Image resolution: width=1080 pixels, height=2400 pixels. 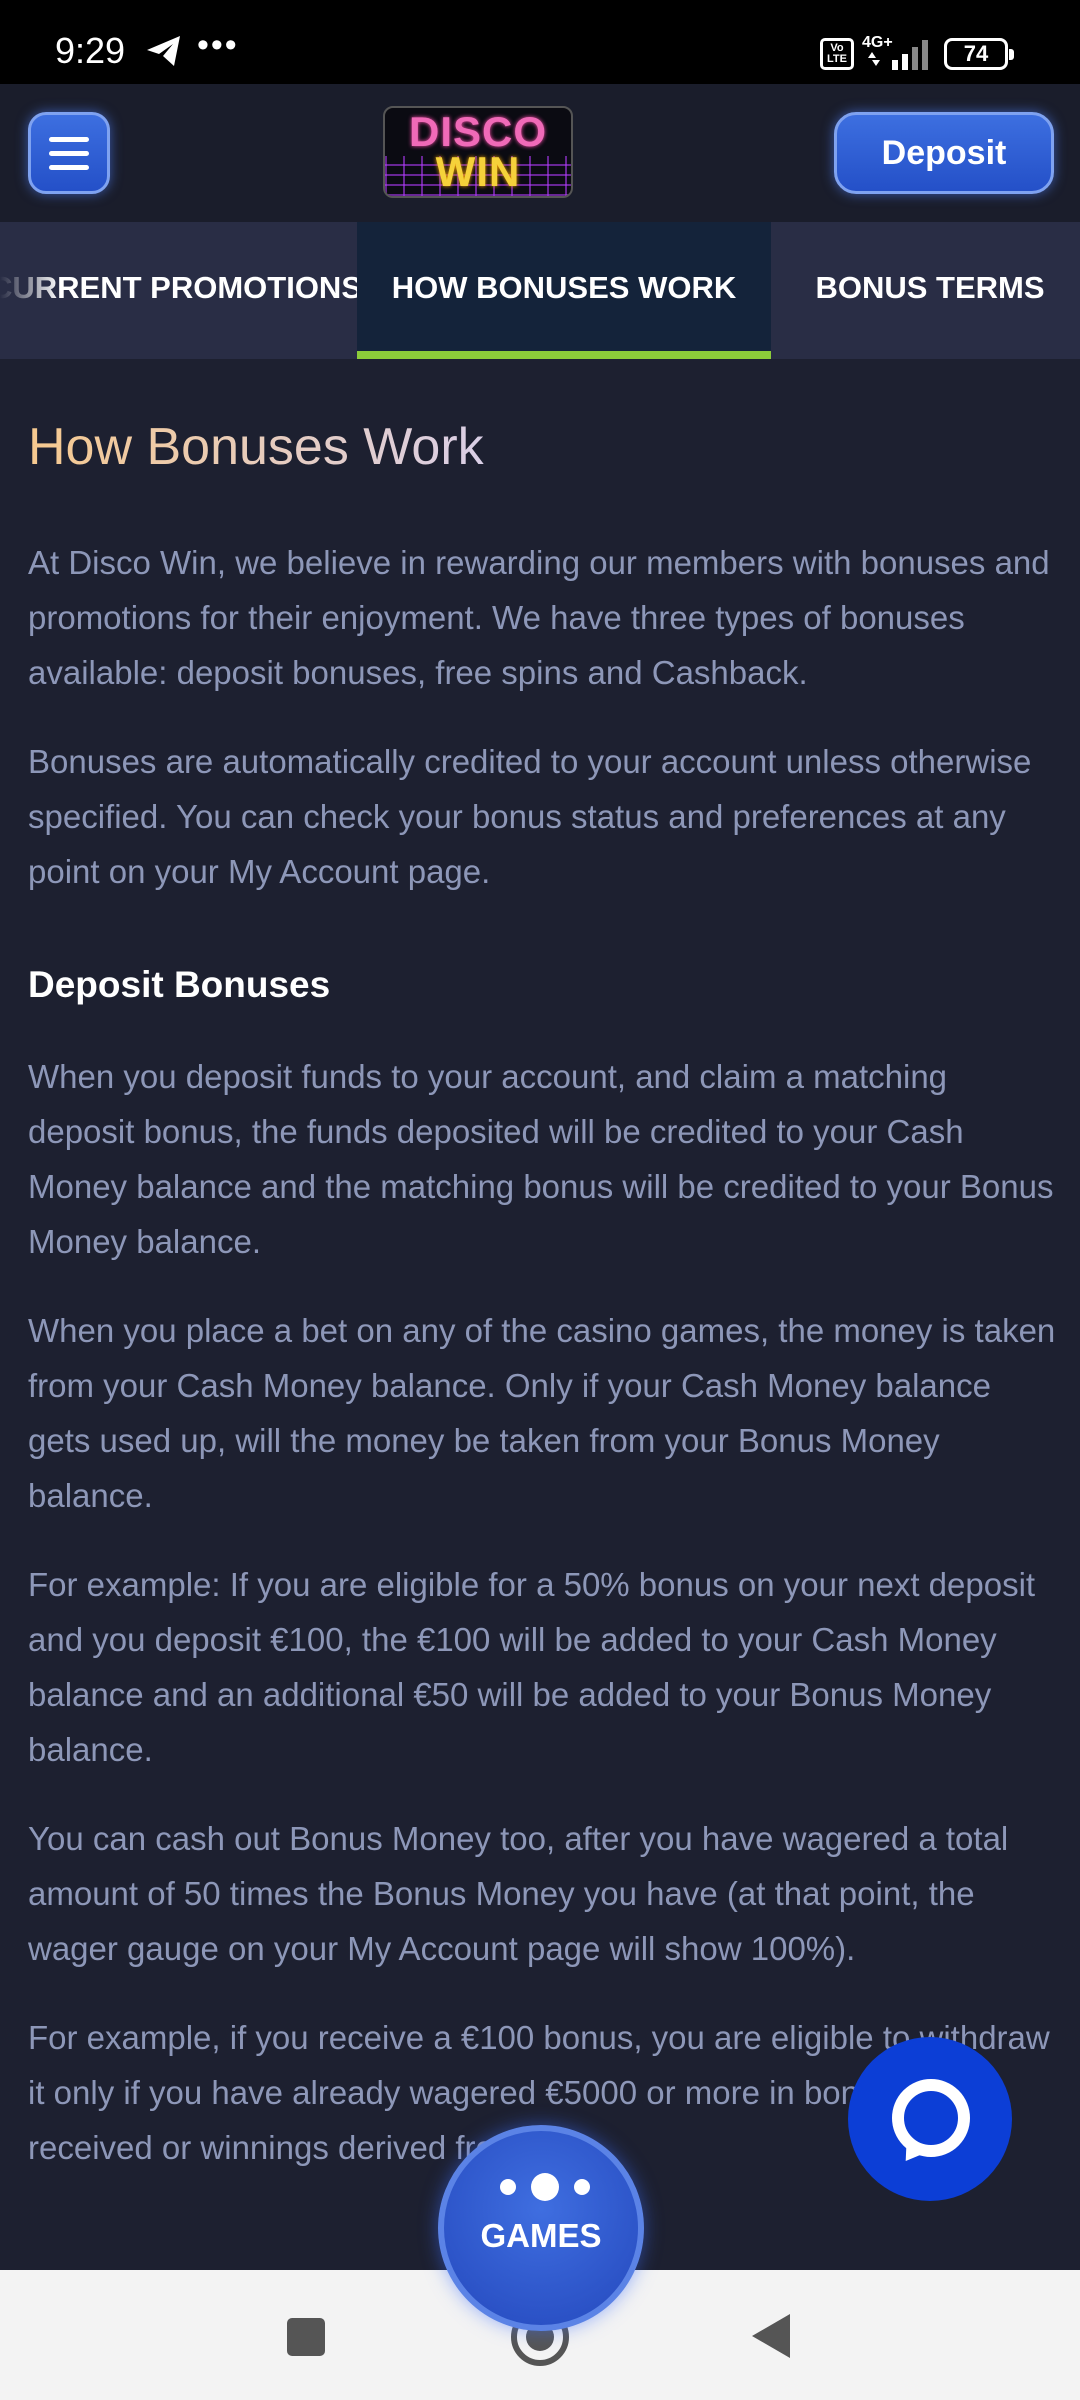 What do you see at coordinates (90, 50) in the screenshot?
I see `status-time: 9:29` at bounding box center [90, 50].